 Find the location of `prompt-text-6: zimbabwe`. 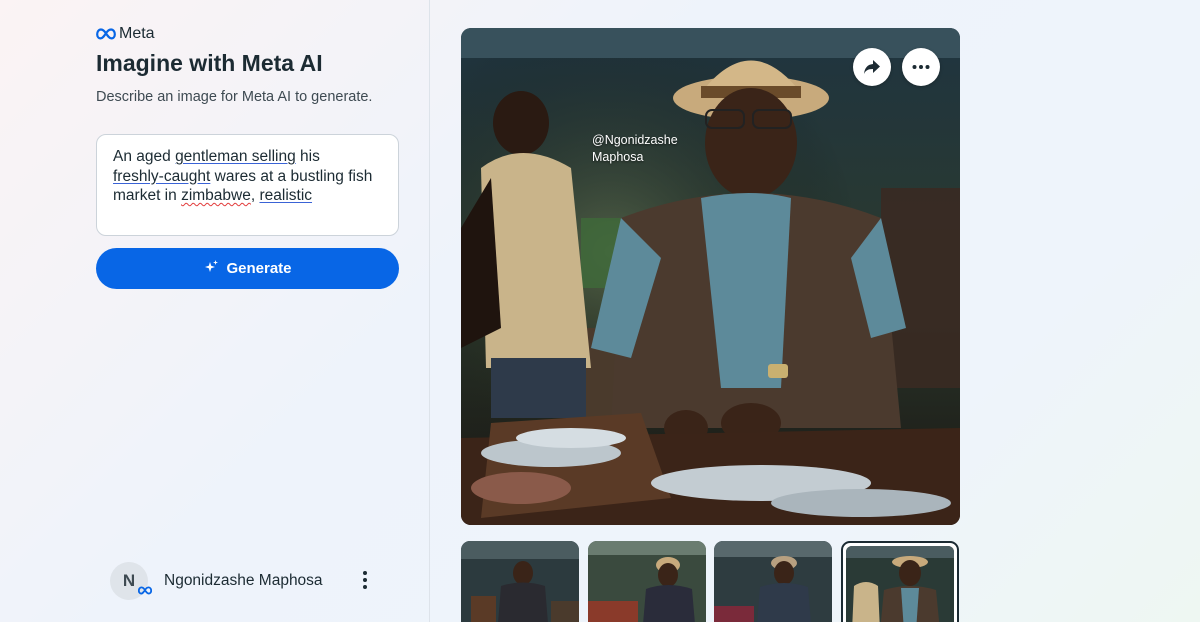

prompt-text-6: zimbabwe is located at coordinates (216, 195).